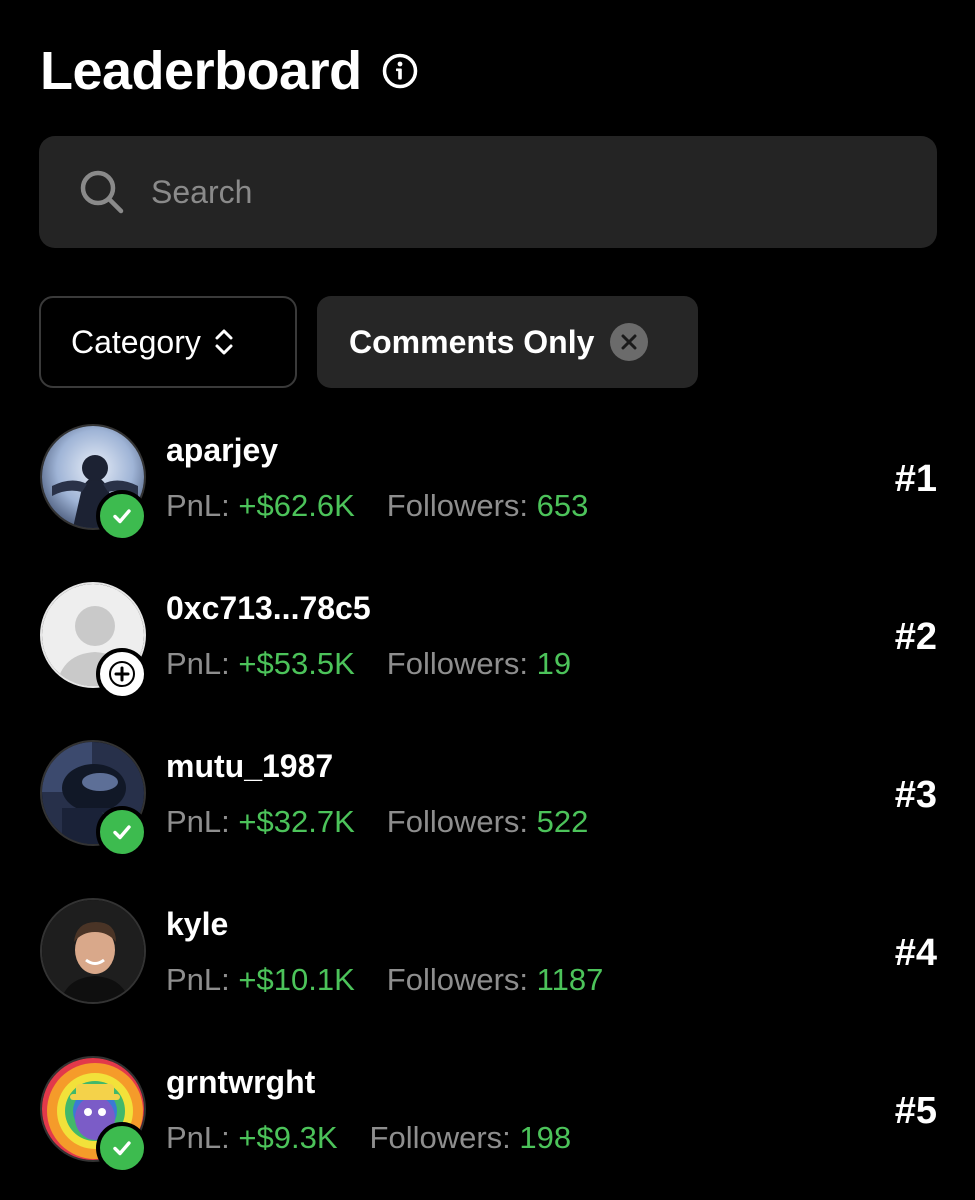 The height and width of the screenshot is (1200, 975). What do you see at coordinates (240, 1082) in the screenshot?
I see `username: grntwrght` at bounding box center [240, 1082].